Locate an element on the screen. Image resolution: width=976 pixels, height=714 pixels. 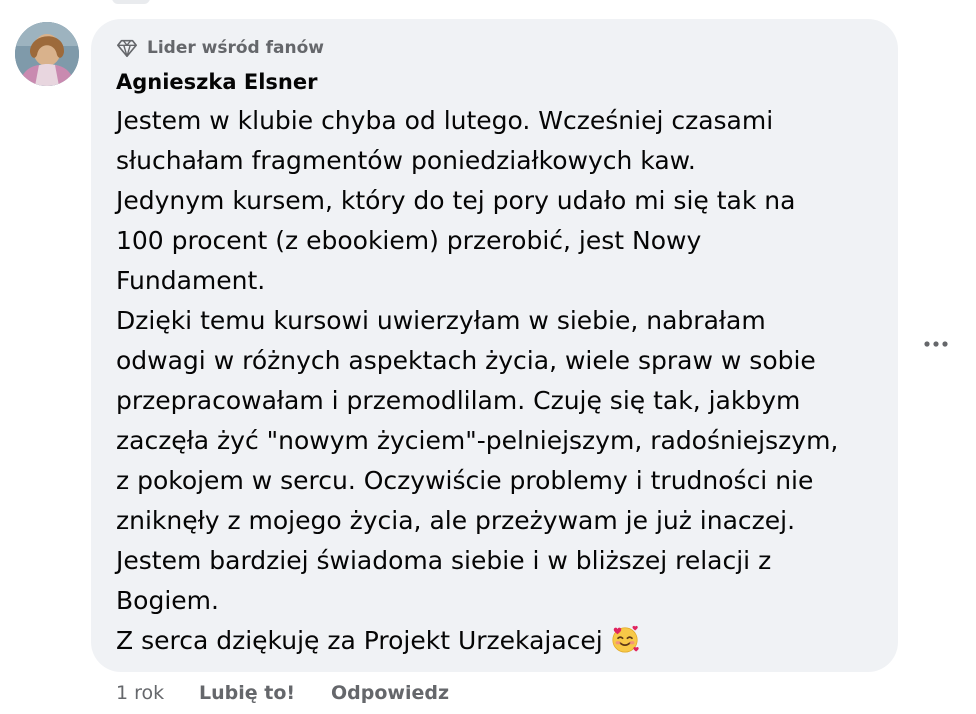
comment-line: Z serca dziękuję za Projekt Urzekajacej is located at coordinates (359, 640).